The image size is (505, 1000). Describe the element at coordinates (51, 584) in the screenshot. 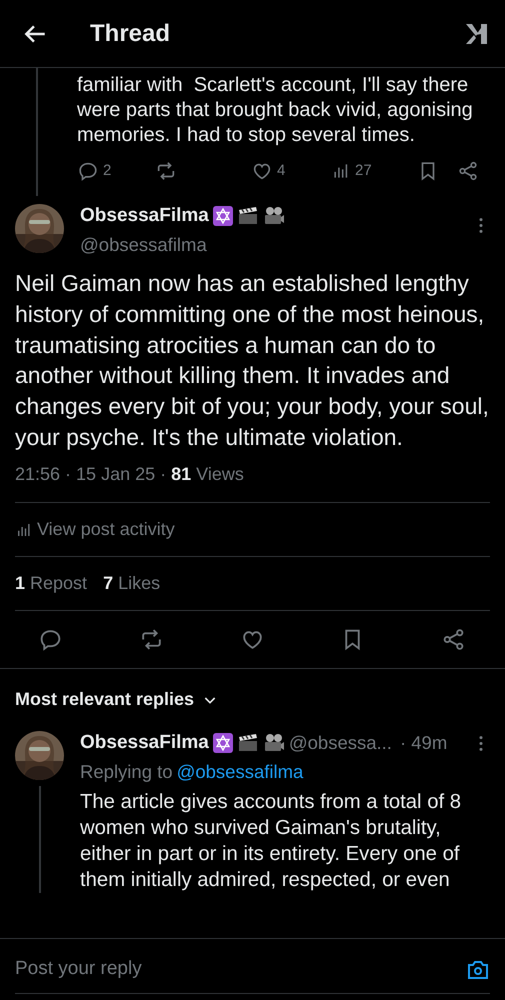

I see `reposts-link: 1 Repost` at that location.